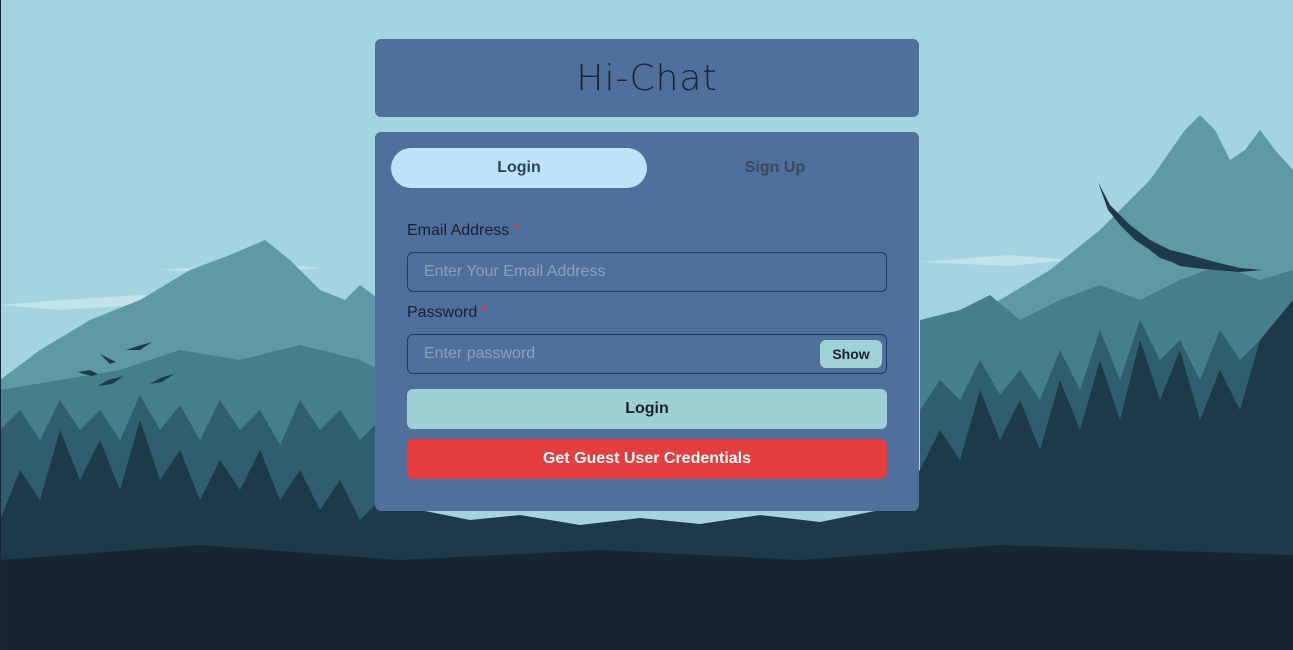 The height and width of the screenshot is (650, 1293). What do you see at coordinates (647, 354) in the screenshot?
I see `password-input` at bounding box center [647, 354].